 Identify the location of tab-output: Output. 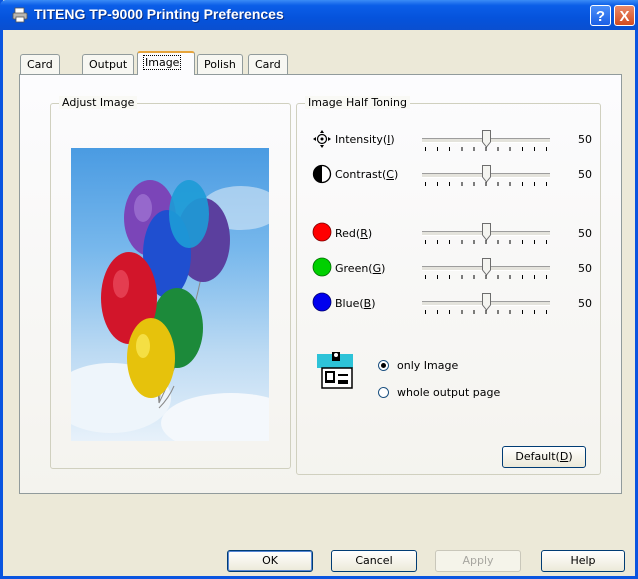
(108, 64).